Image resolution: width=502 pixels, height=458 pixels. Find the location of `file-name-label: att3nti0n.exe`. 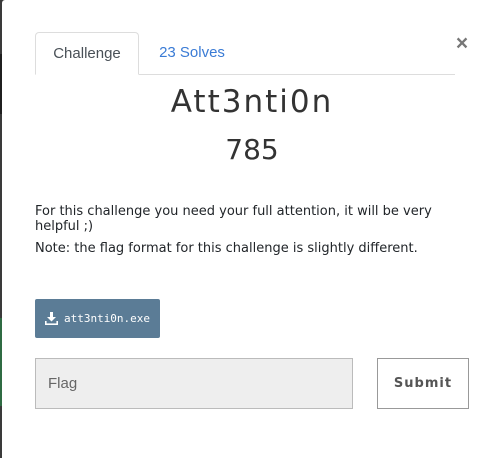

file-name-label: att3nti0n.exe is located at coordinates (107, 318).